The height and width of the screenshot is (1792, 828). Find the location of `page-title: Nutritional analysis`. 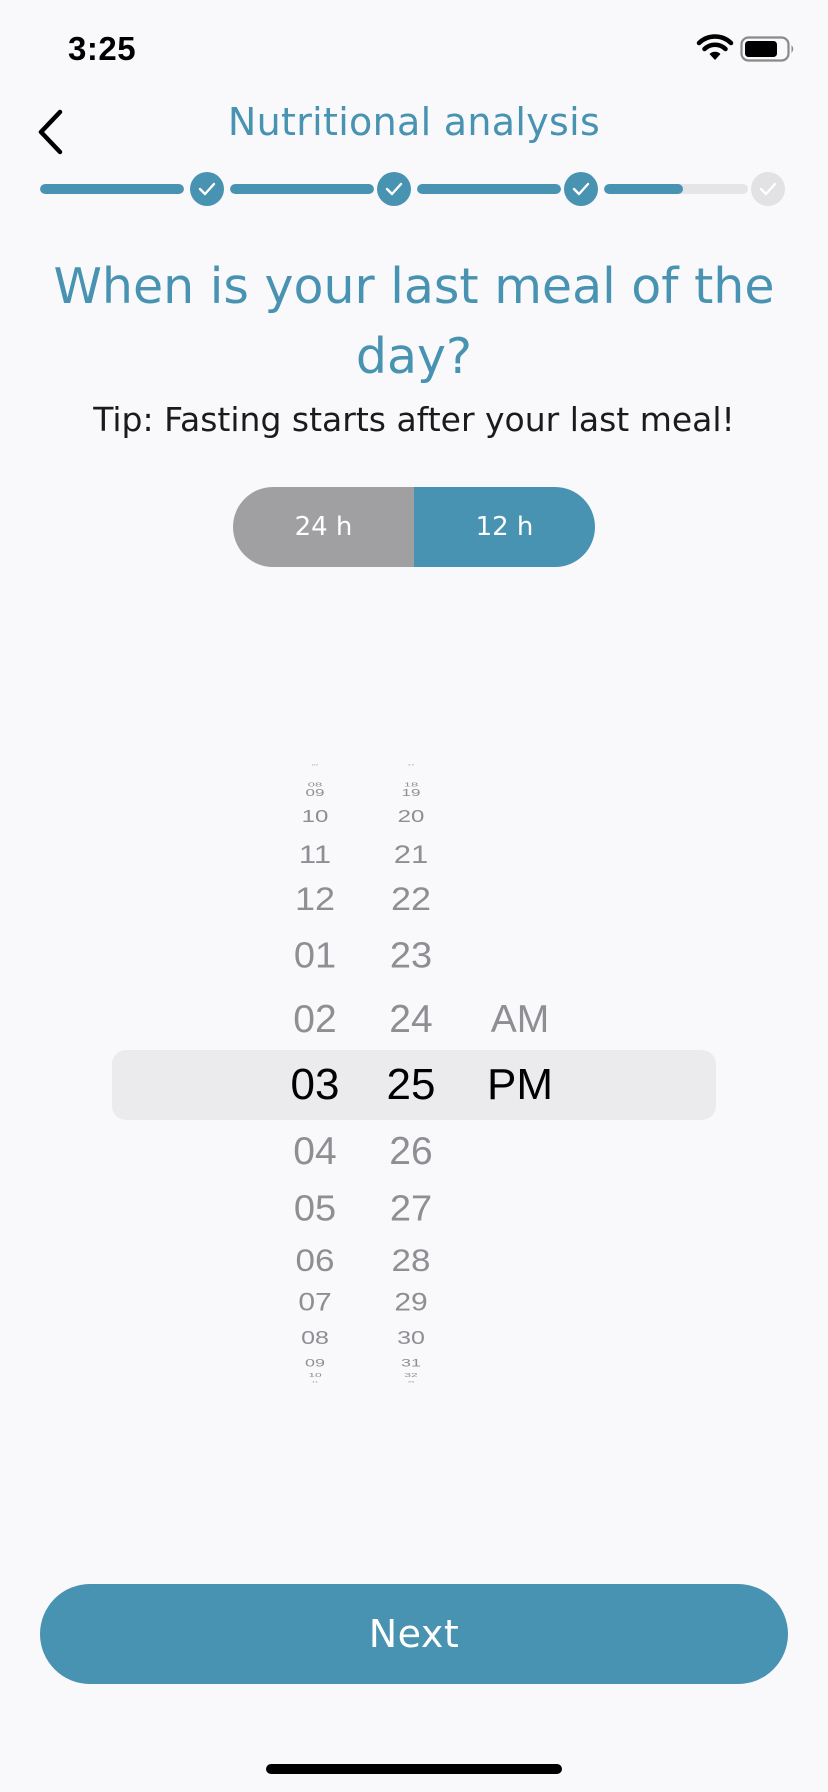

page-title: Nutritional analysis is located at coordinates (414, 122).